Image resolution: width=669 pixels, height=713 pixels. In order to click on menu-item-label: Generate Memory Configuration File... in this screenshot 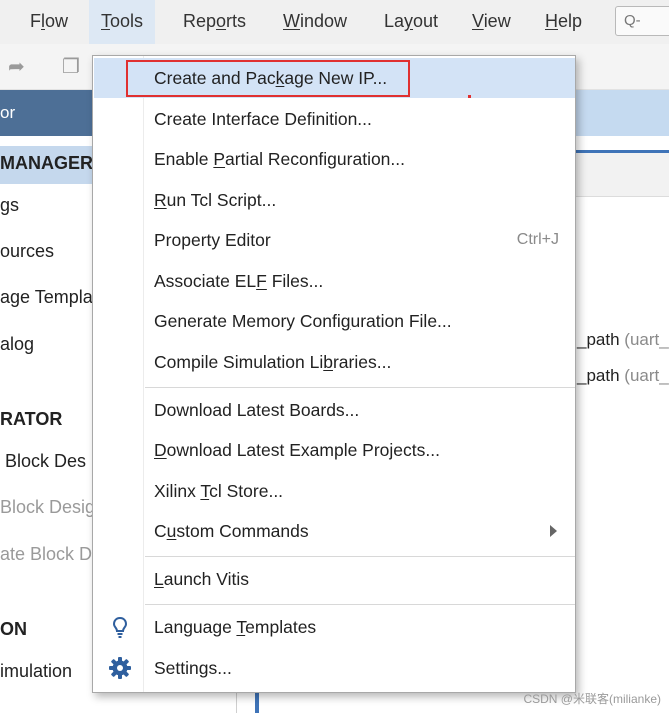, I will do `click(303, 321)`.